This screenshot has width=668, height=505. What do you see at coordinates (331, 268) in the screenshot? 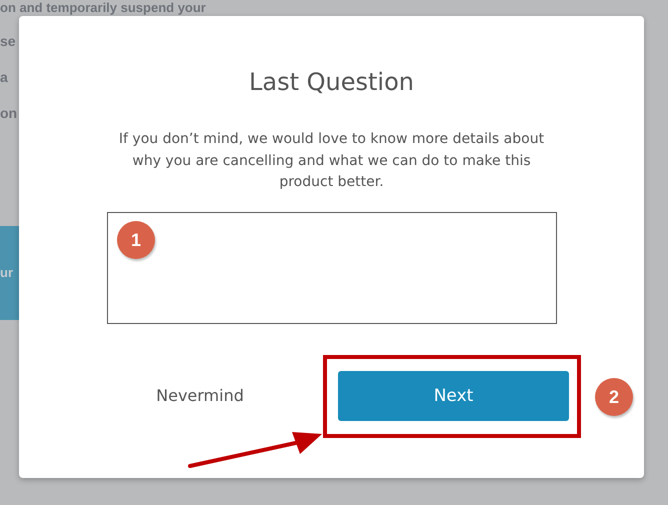
I see `answer-box` at bounding box center [331, 268].